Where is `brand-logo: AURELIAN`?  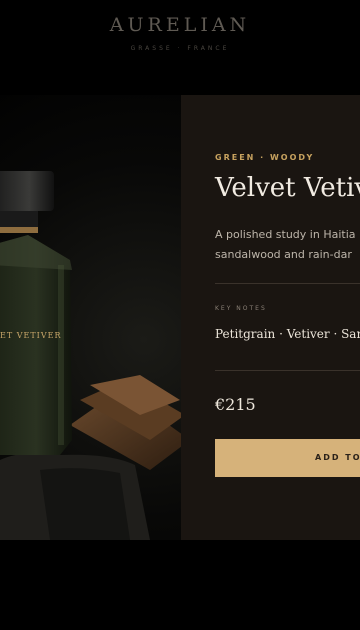
brand-logo: AURELIAN is located at coordinates (180, 25).